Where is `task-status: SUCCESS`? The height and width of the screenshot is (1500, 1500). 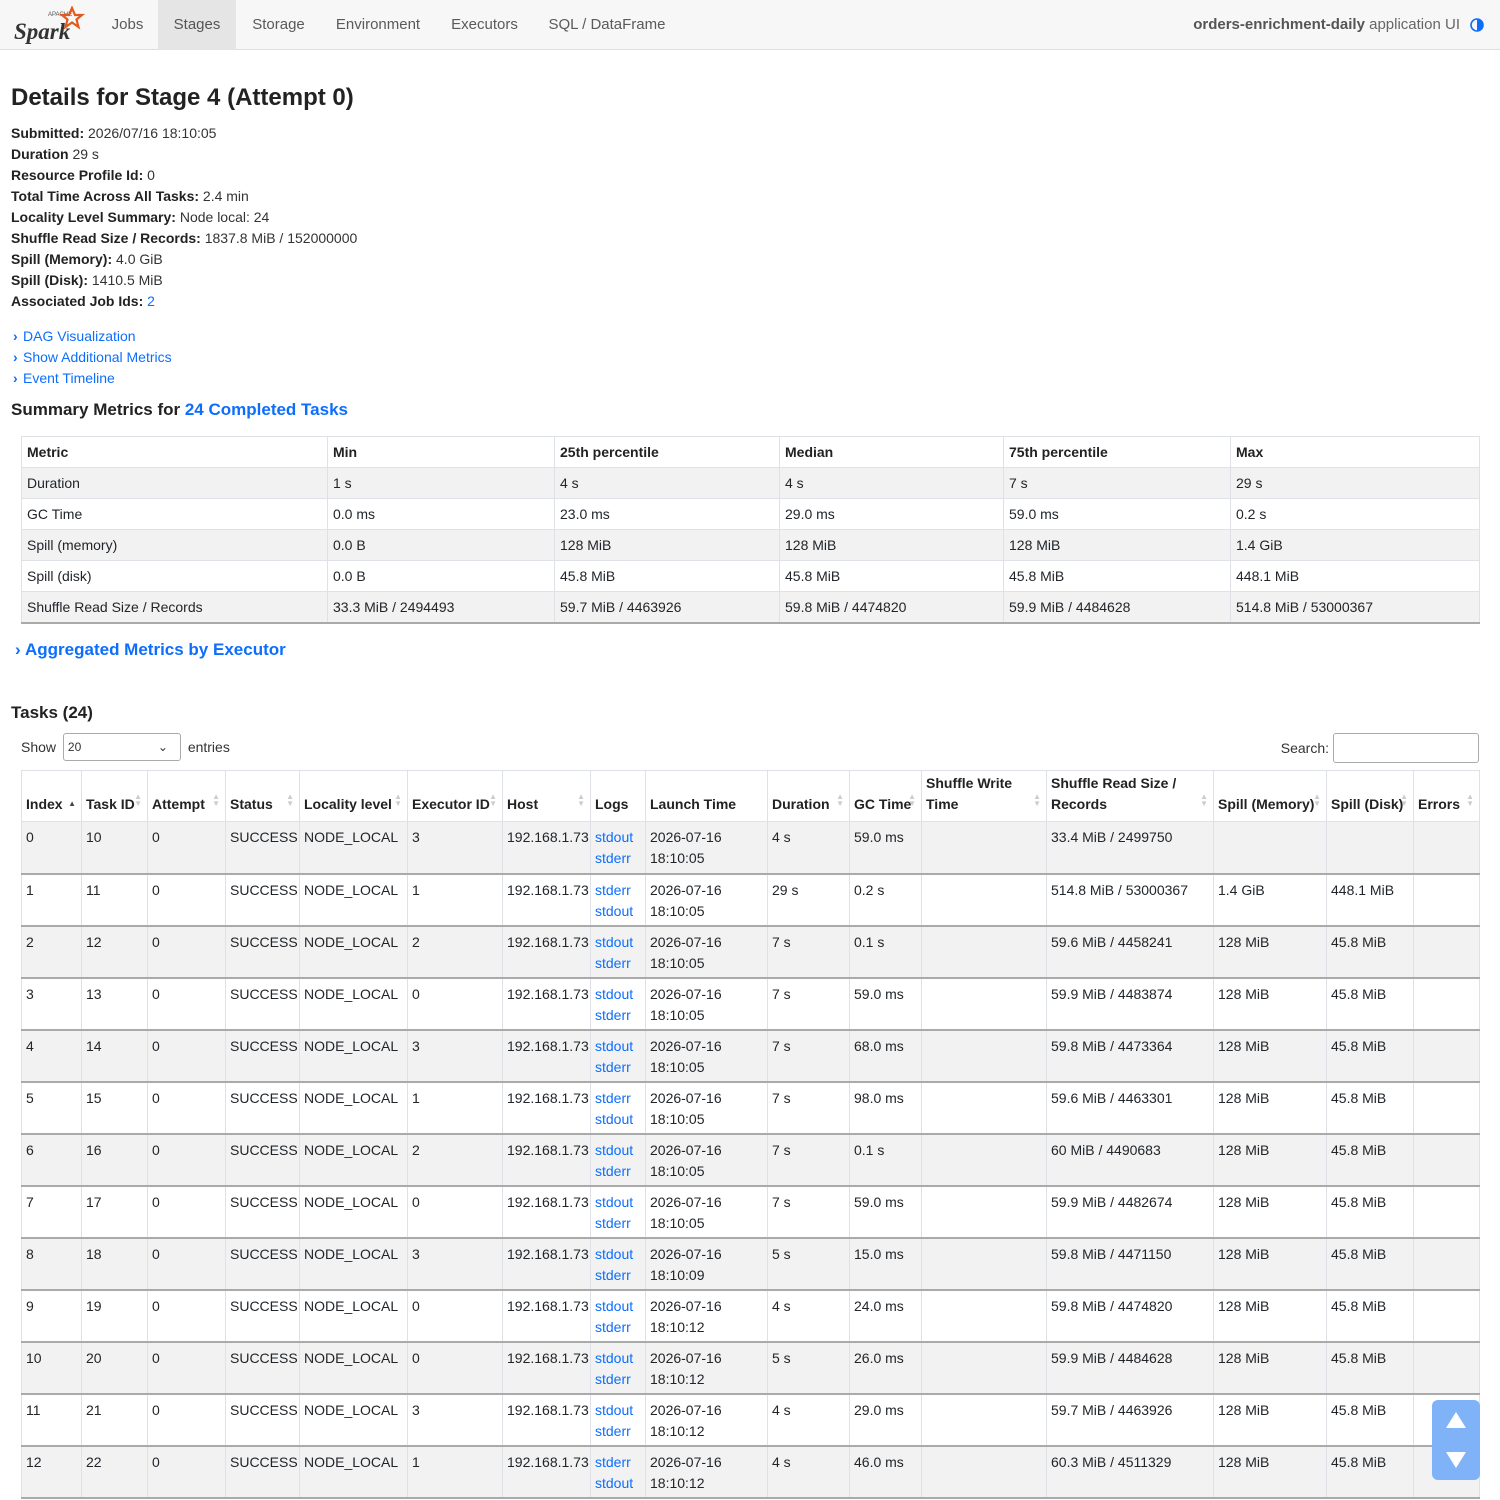
task-status: SUCCESS is located at coordinates (262, 848).